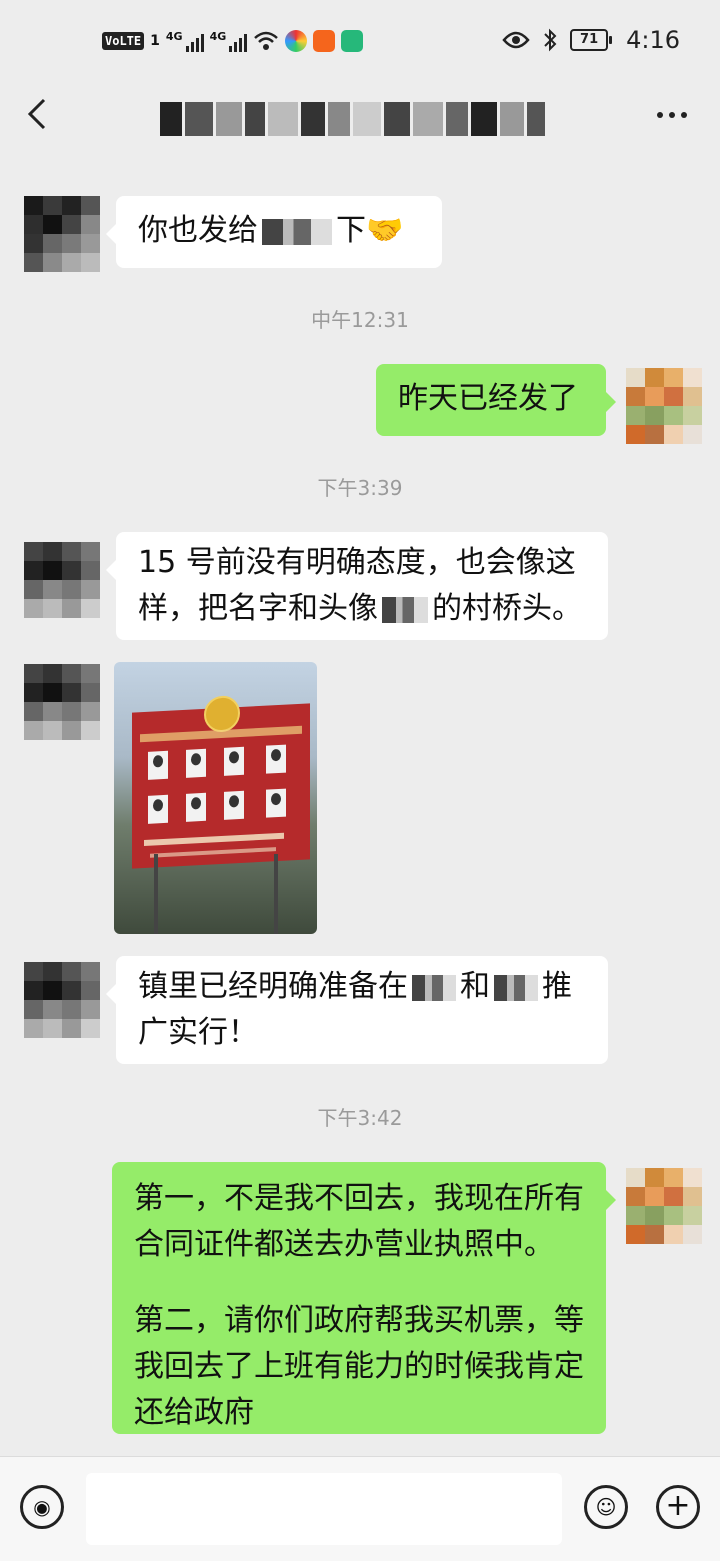  I want to click on signal-icon: 4G, so click(185, 41).